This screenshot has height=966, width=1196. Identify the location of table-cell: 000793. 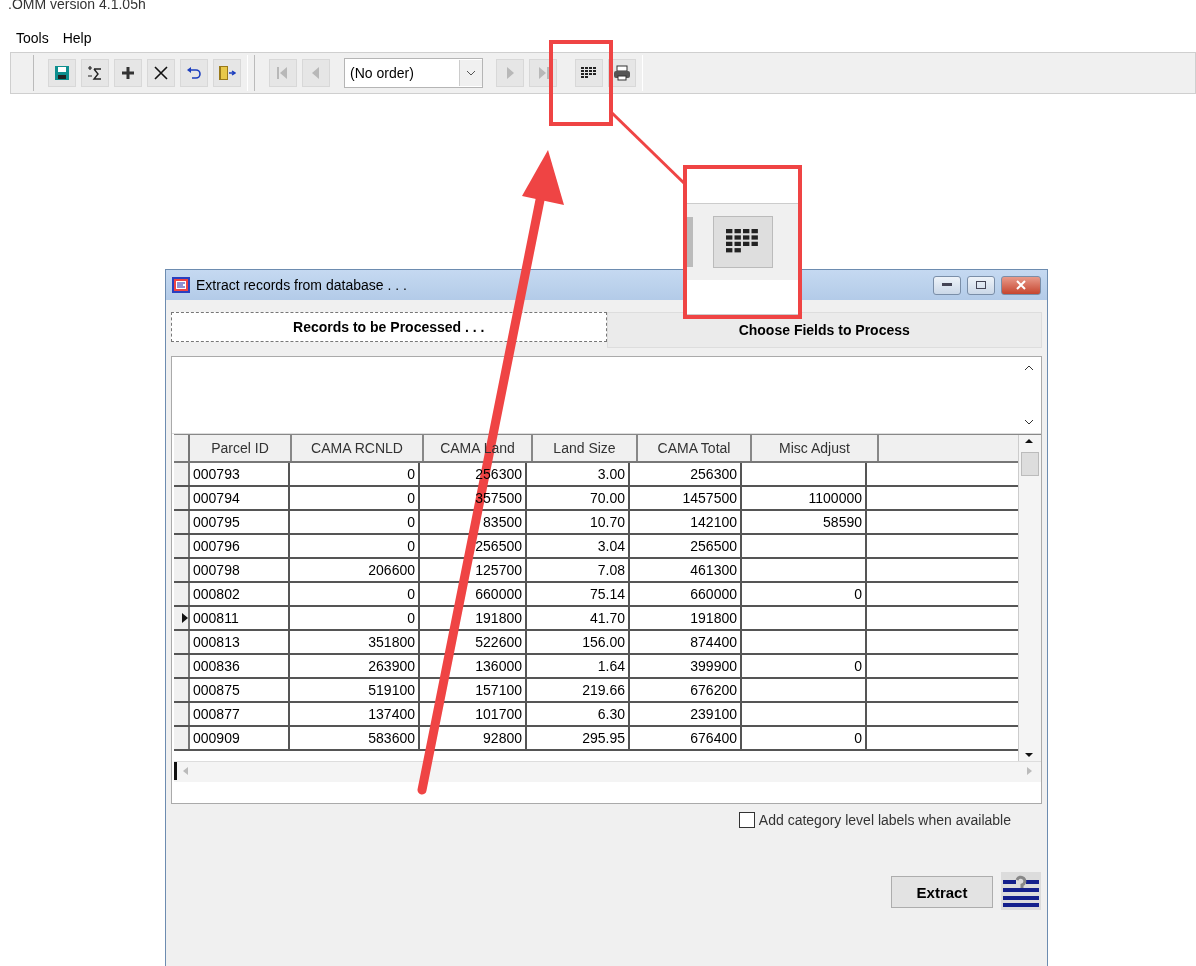
(240, 474).